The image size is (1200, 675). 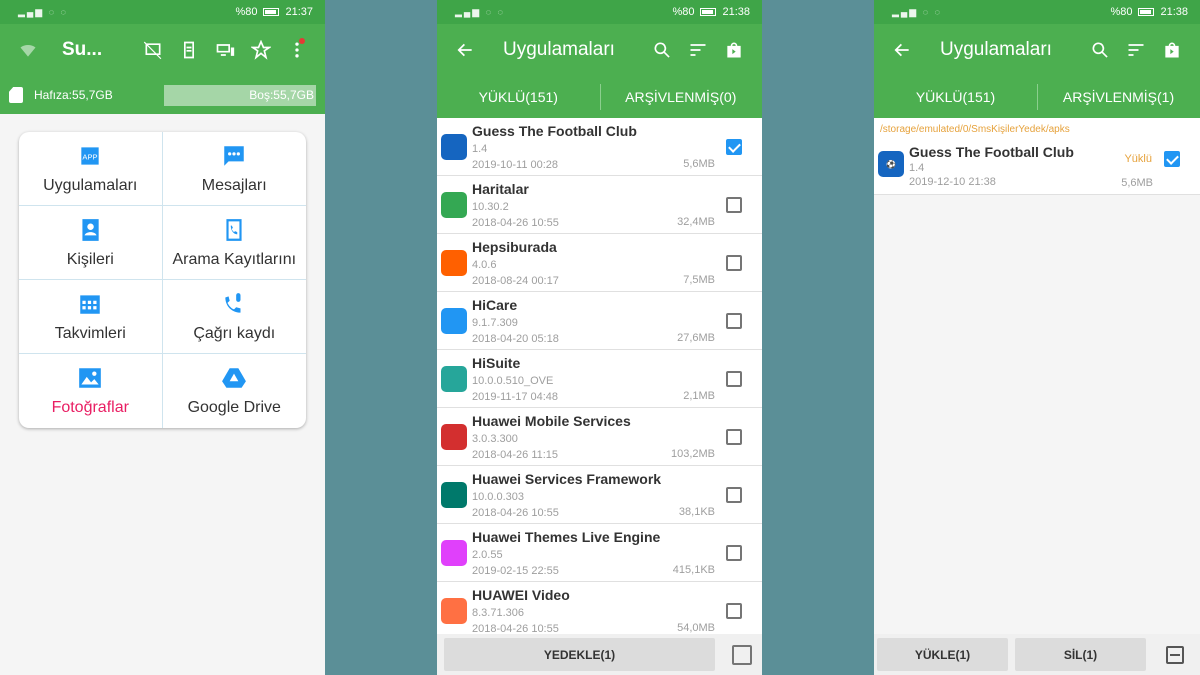 I want to click on grid-item-google-drive: Google Drive, so click(x=235, y=391).